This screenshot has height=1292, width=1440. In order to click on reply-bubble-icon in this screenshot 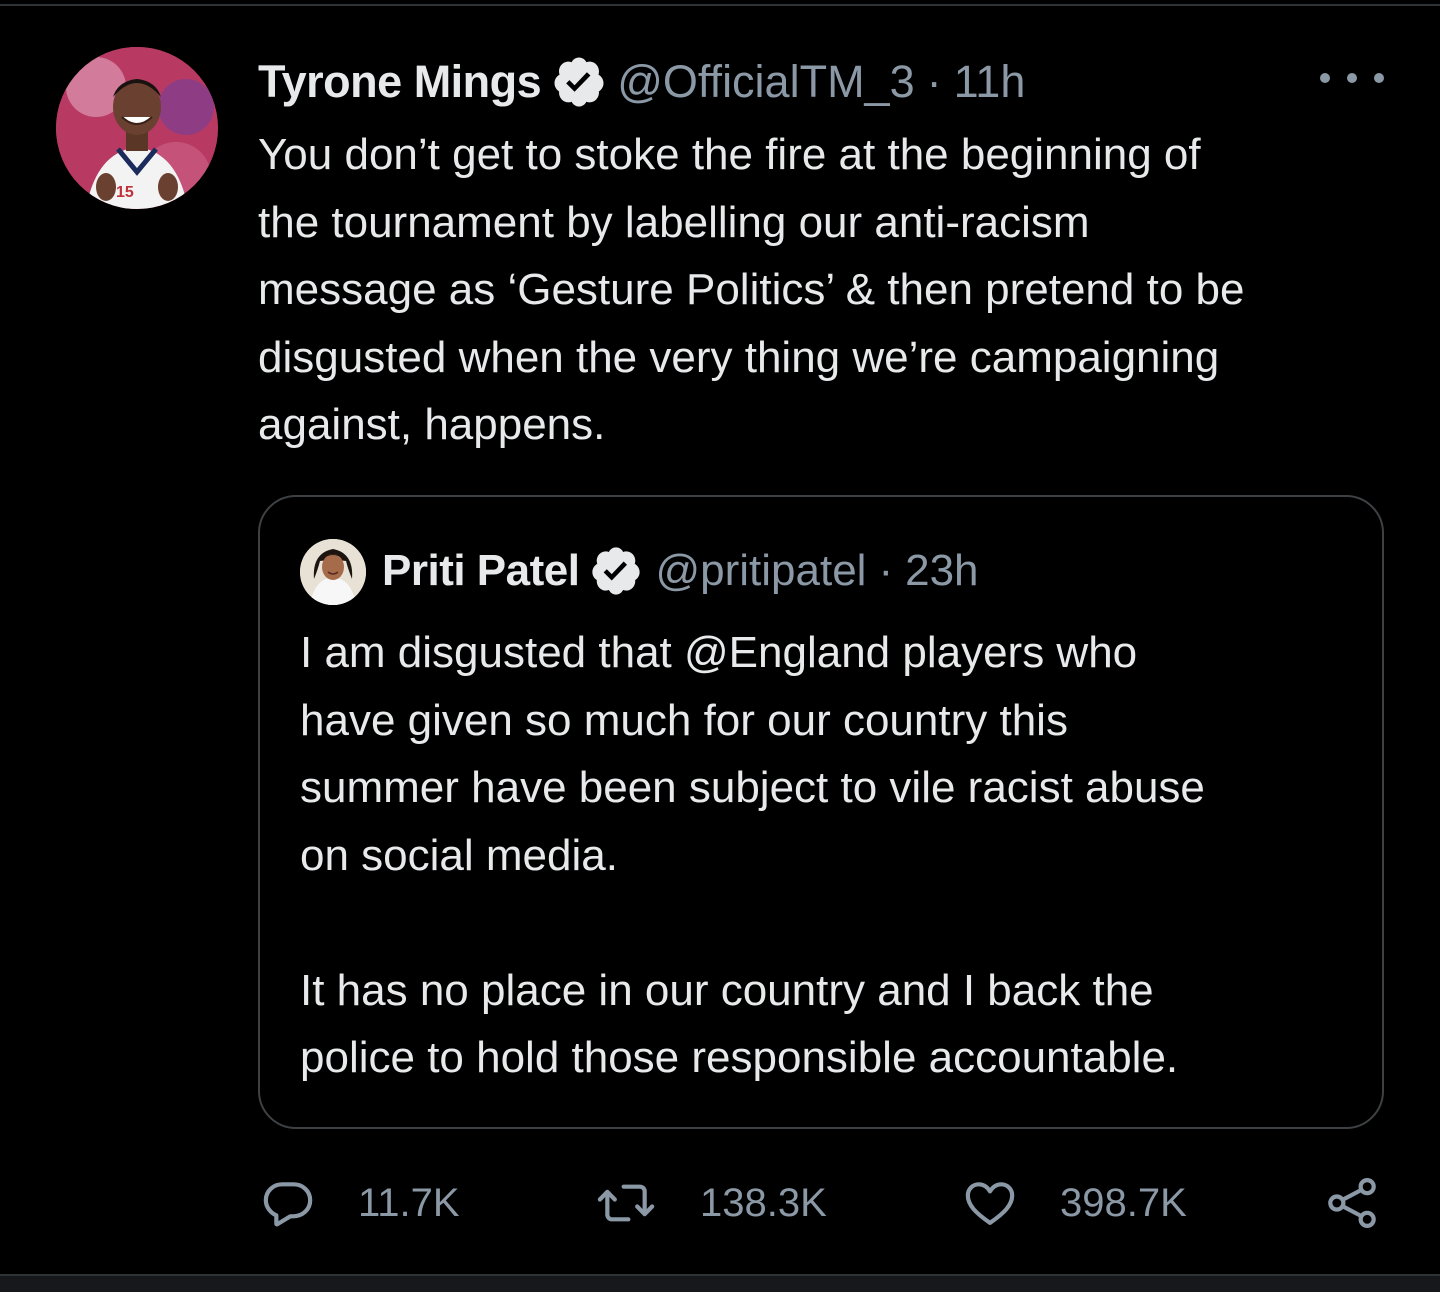, I will do `click(288, 1203)`.